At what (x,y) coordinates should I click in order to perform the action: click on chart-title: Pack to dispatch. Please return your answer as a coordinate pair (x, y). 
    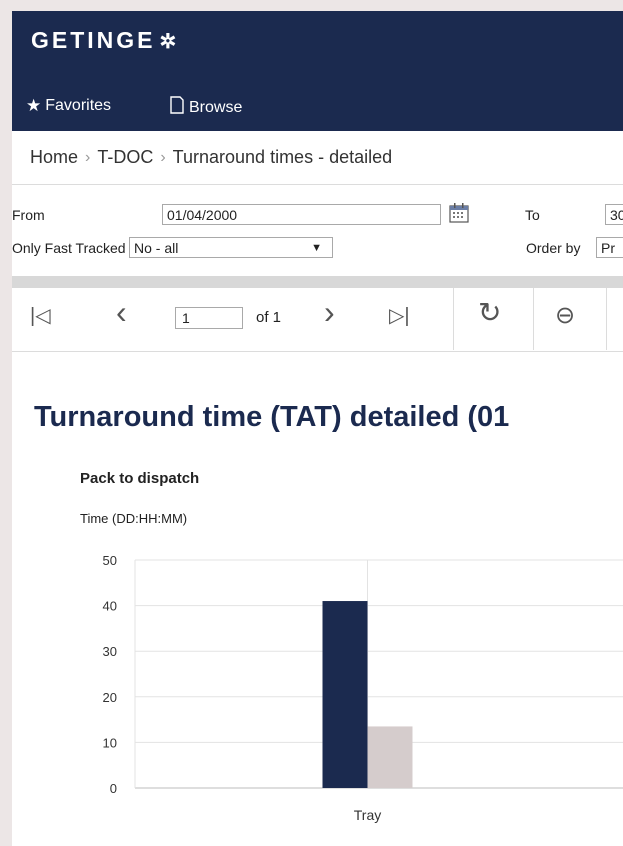
    Looking at the image, I should click on (140, 478).